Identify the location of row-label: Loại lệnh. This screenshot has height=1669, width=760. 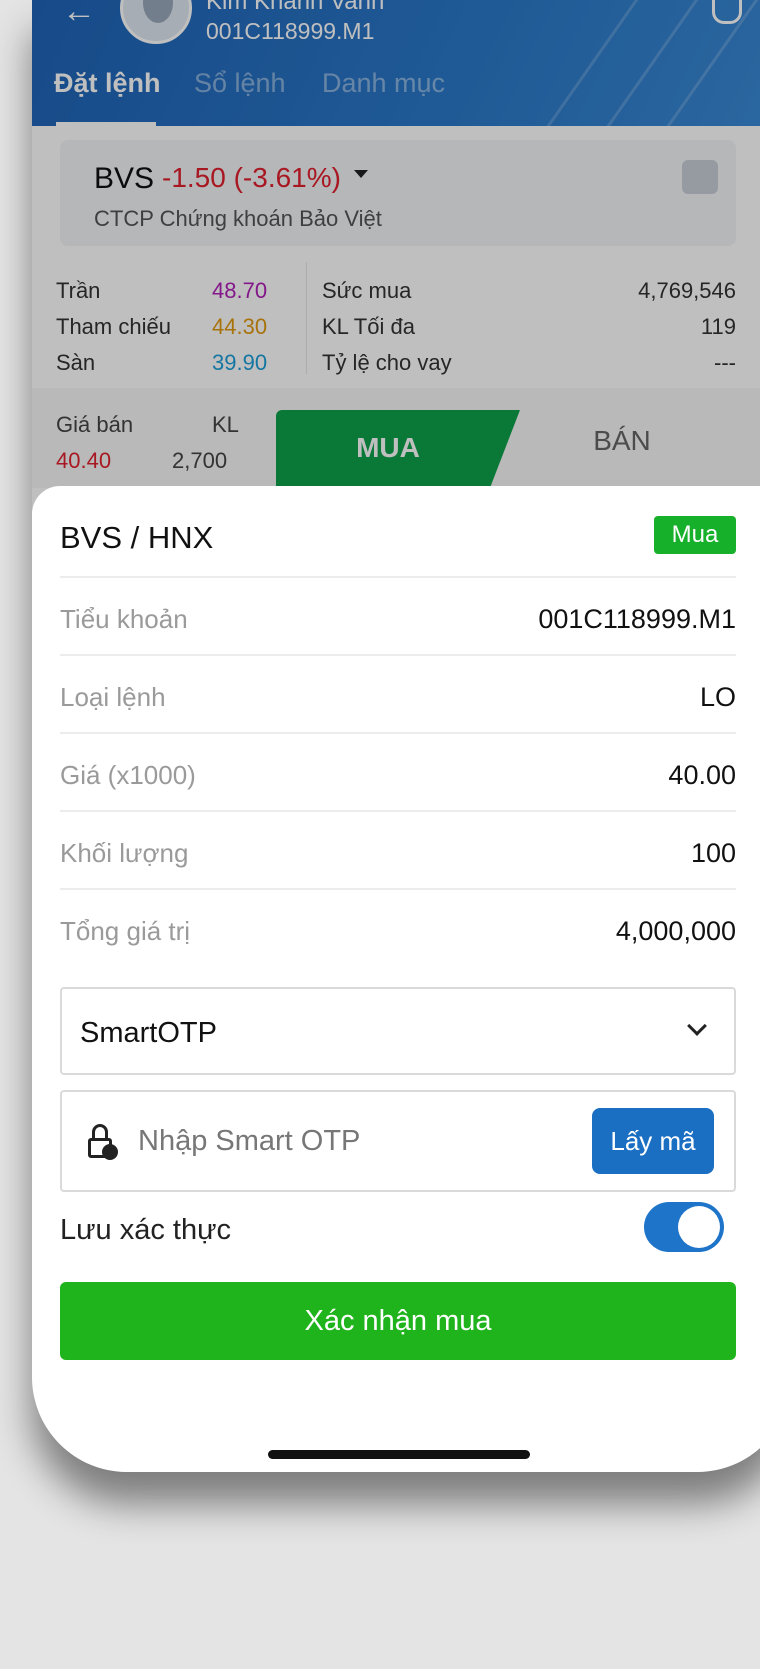
(113, 697).